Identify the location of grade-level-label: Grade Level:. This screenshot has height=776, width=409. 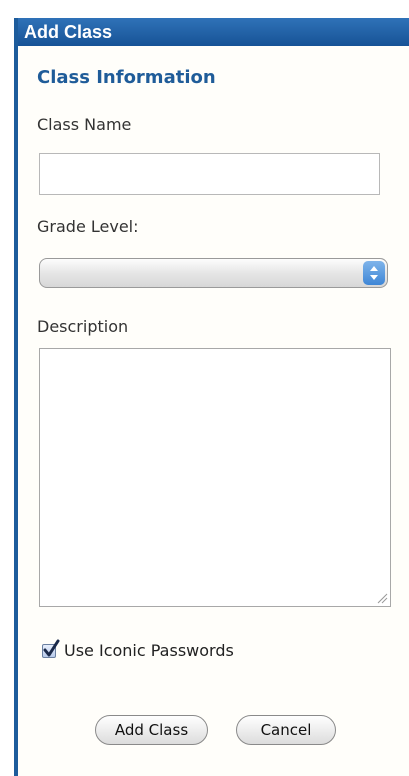
(88, 226).